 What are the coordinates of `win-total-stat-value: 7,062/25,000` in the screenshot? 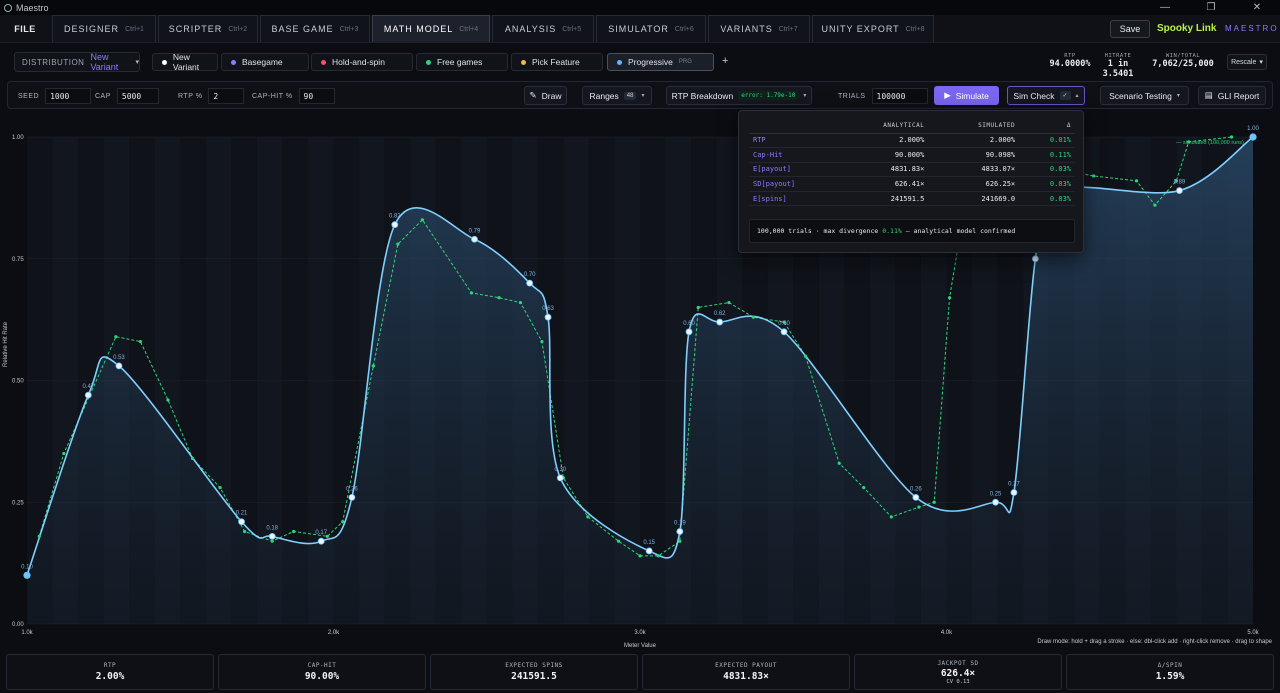 It's located at (1183, 64).